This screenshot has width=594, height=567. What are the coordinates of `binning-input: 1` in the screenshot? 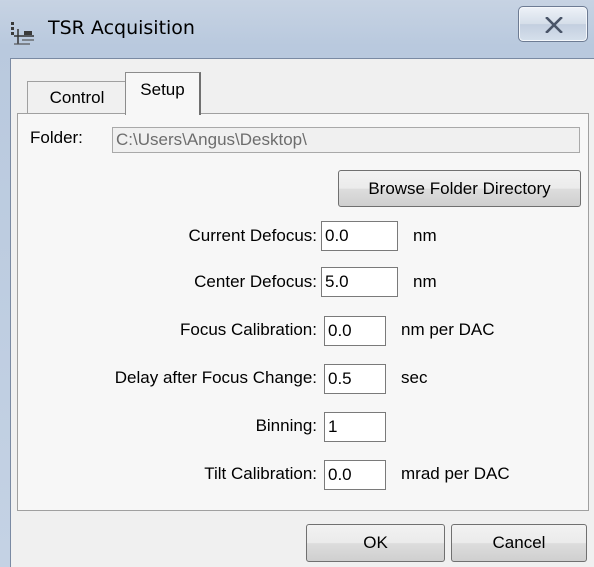 It's located at (355, 427).